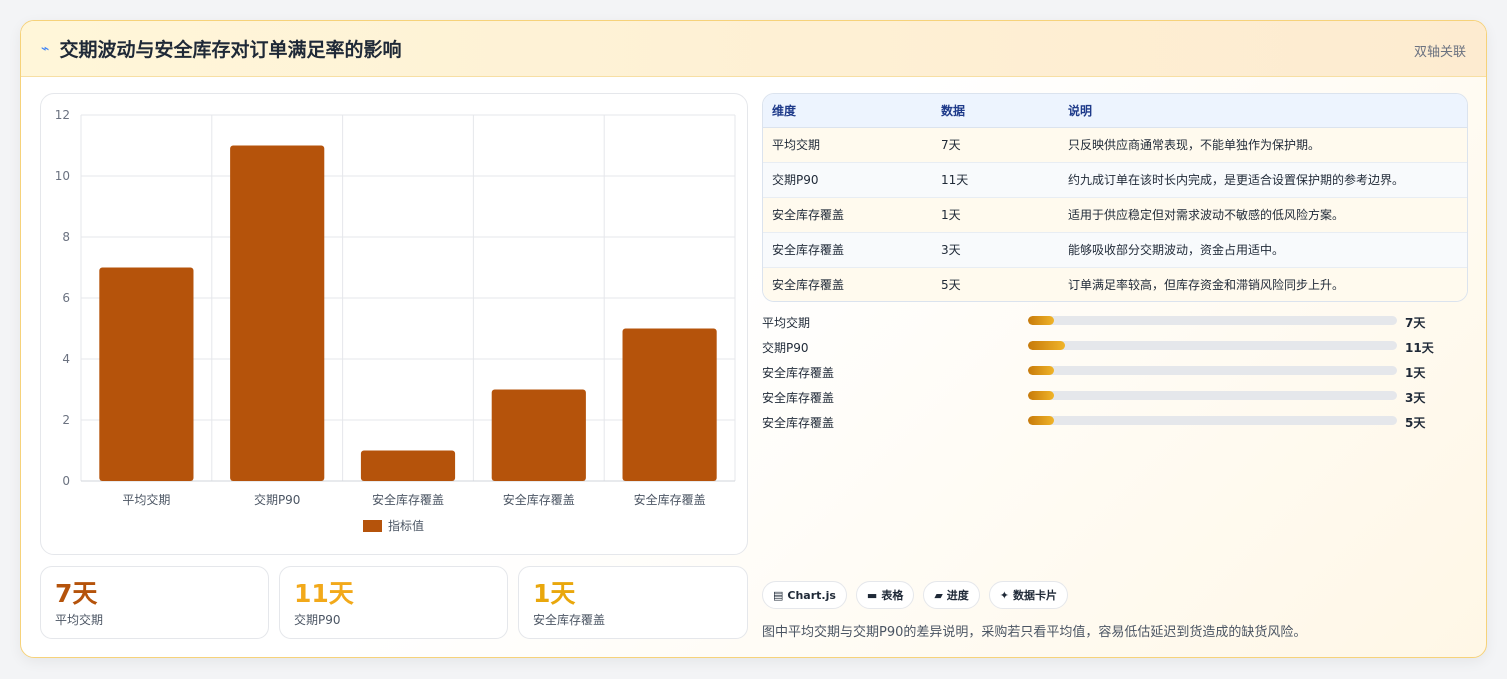 This screenshot has width=1507, height=679. What do you see at coordinates (847, 145) in the screenshot?
I see `table-cell: 平均交期` at bounding box center [847, 145].